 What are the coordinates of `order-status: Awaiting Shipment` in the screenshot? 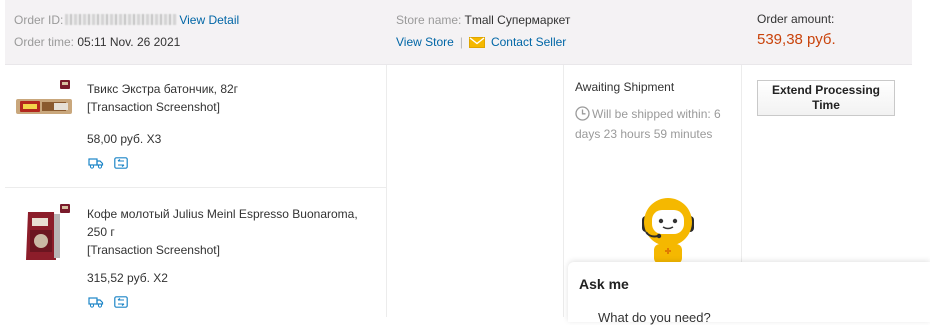 It's located at (625, 87).